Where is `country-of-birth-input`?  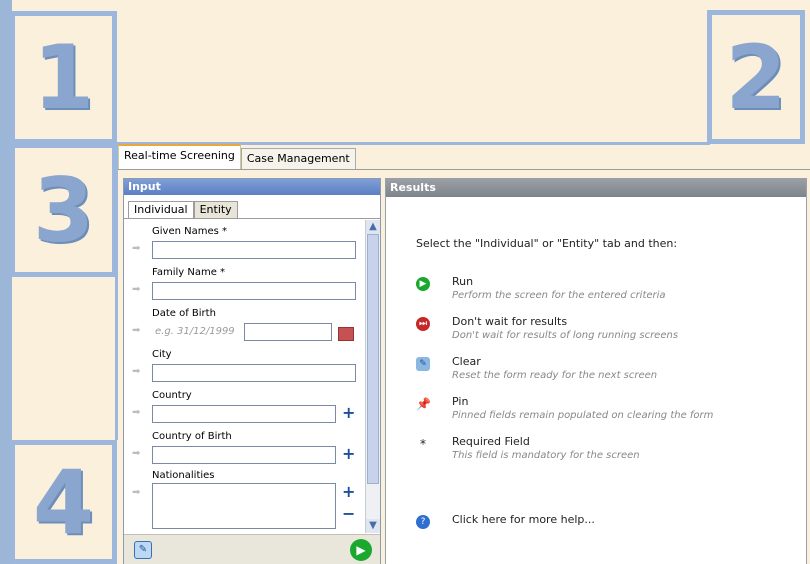
country-of-birth-input is located at coordinates (244, 455).